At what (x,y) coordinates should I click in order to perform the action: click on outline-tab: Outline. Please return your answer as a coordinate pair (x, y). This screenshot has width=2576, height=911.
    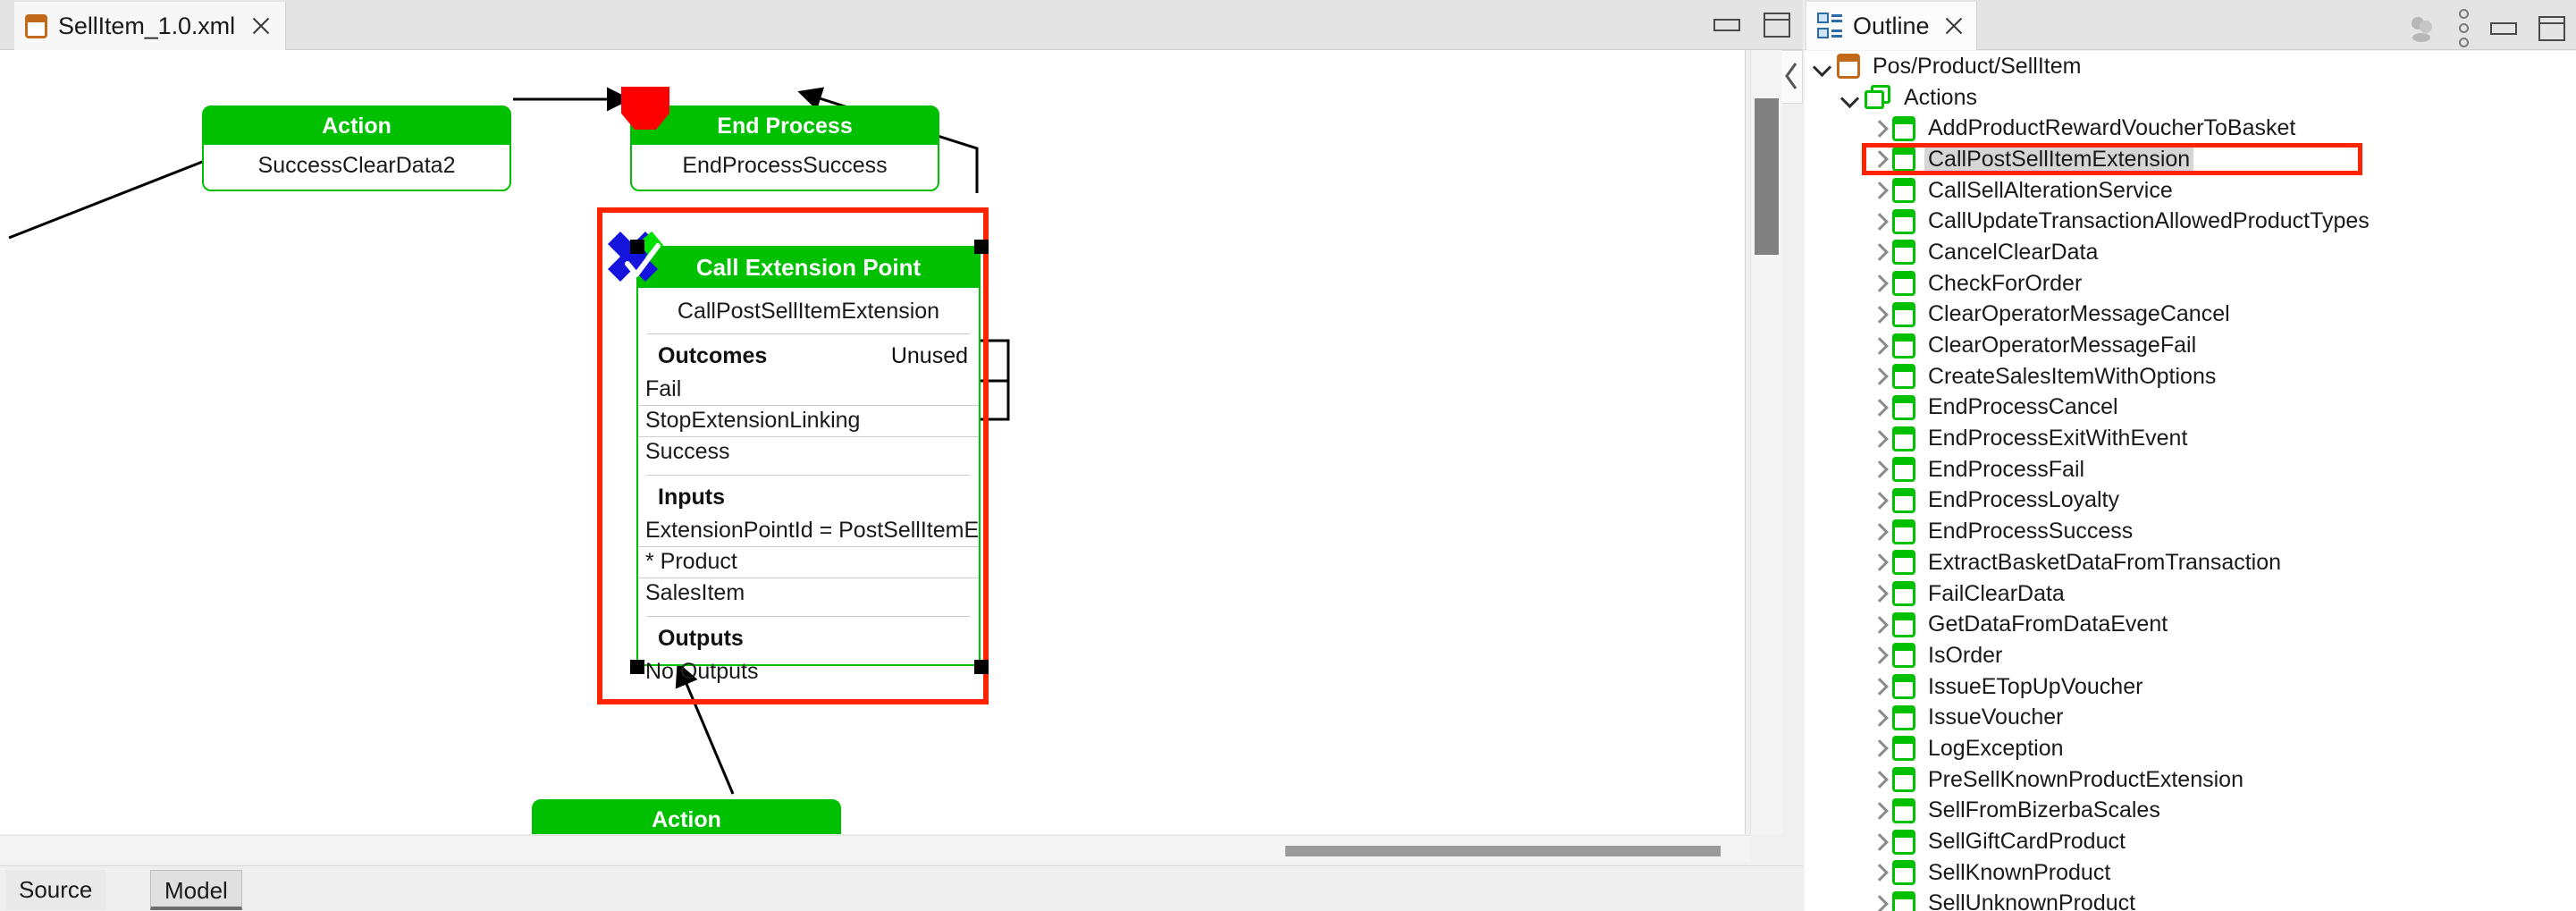
    Looking at the image, I should click on (1892, 26).